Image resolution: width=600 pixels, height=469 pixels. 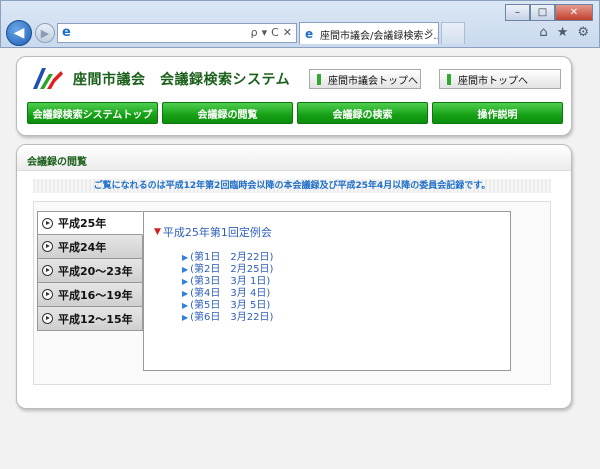 I want to click on ie-logo-icon: e, so click(x=66, y=32).